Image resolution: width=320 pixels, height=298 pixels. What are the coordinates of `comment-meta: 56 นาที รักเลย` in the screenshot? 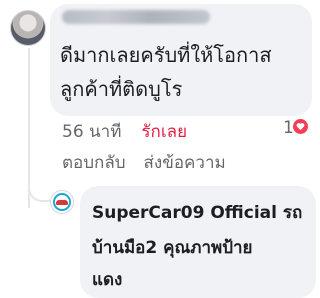 It's located at (124, 131).